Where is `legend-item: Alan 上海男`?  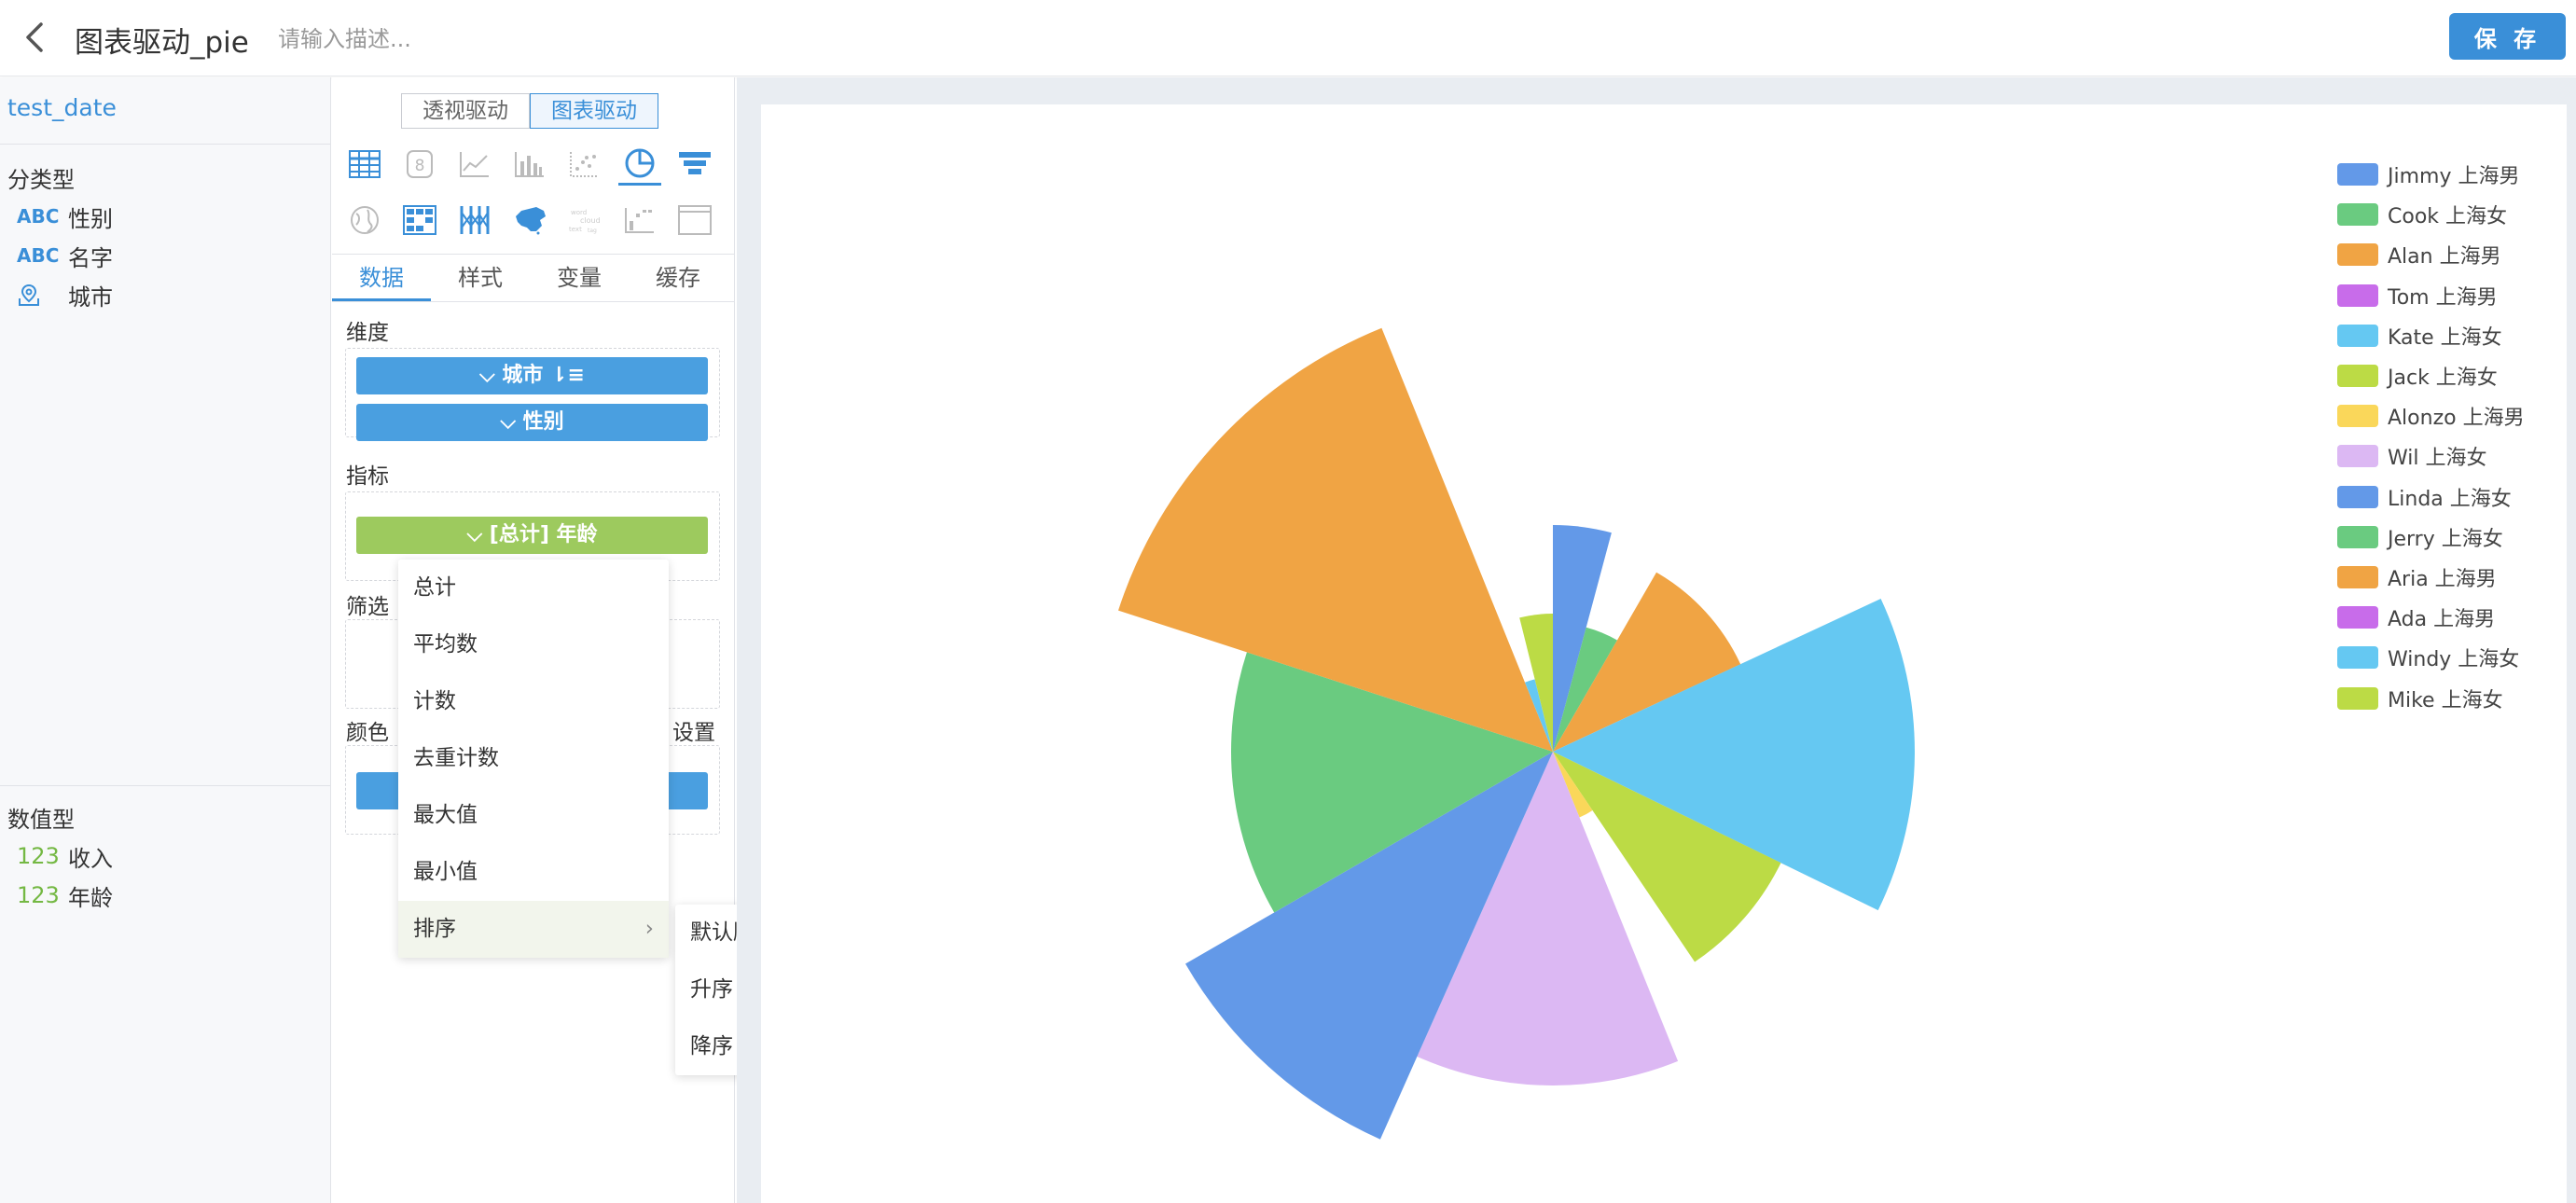 legend-item: Alan 上海男 is located at coordinates (2419, 255).